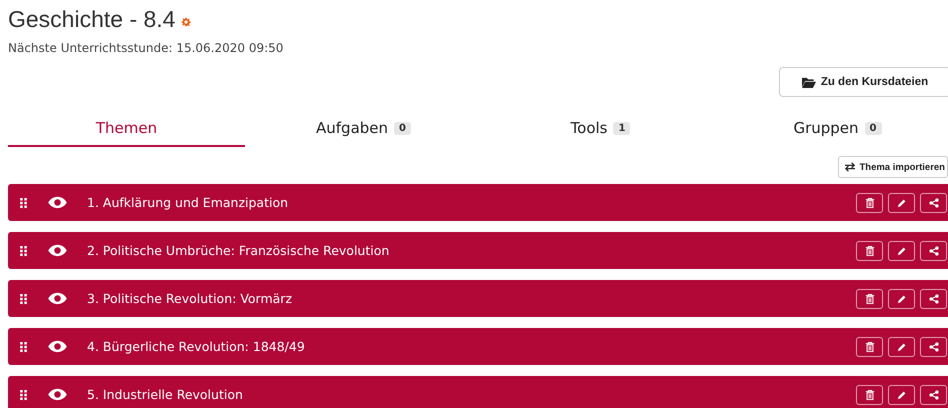  Describe the element at coordinates (478, 202) in the screenshot. I see `topic-bar: 1. Aufklärung und Emanzipation` at that location.